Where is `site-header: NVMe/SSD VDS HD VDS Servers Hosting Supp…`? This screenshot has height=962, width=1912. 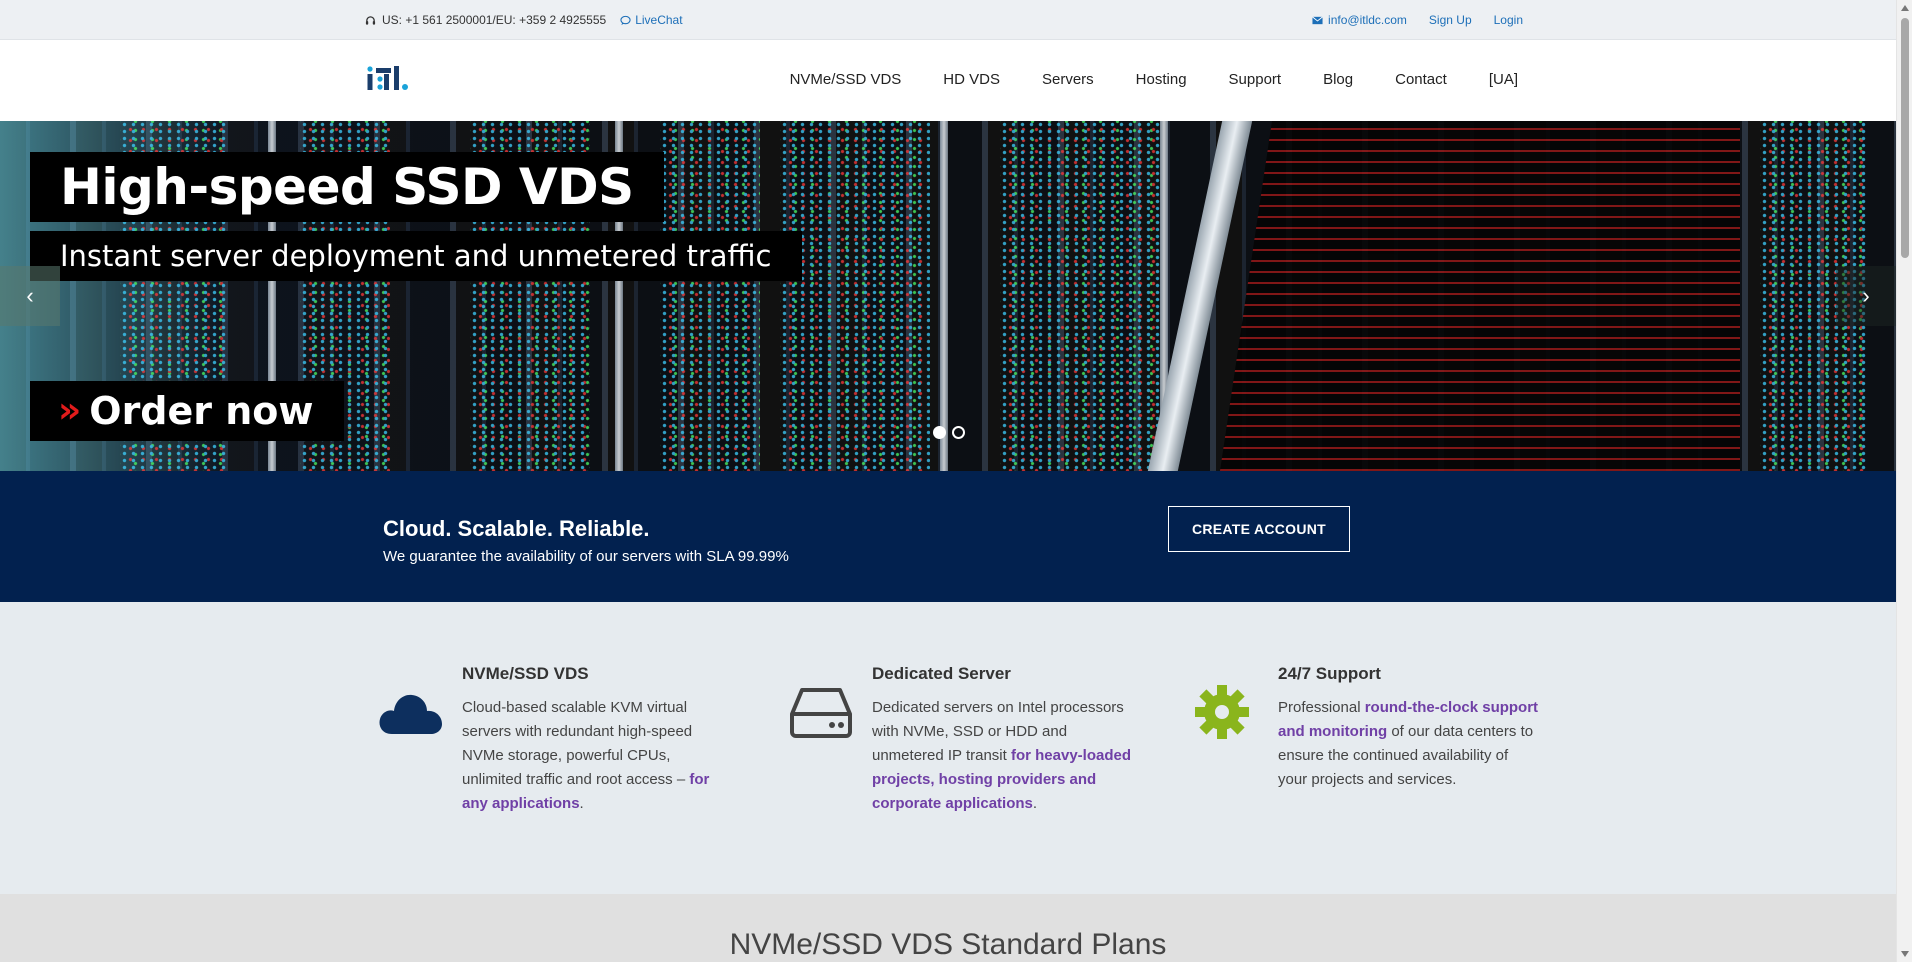
site-header: NVMe/SSD VDS HD VDS Servers Hosting Supp… is located at coordinates (948, 80).